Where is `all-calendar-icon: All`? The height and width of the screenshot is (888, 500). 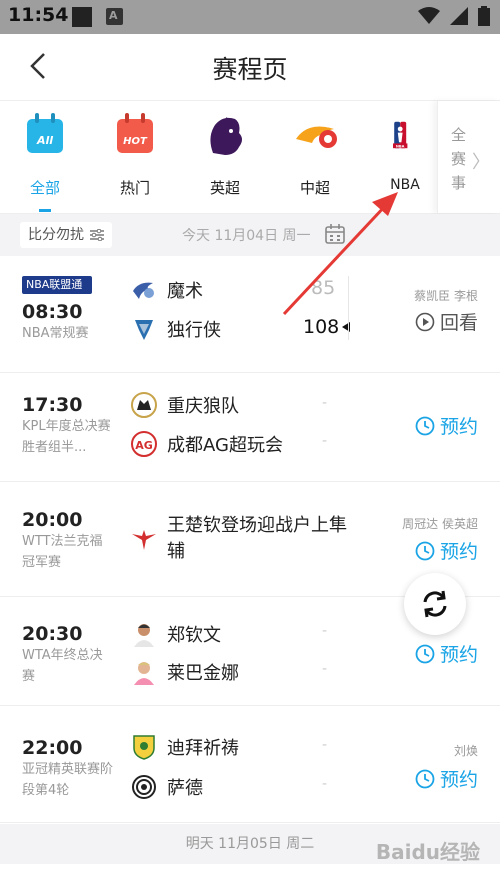
all-calendar-icon: All is located at coordinates (45, 133).